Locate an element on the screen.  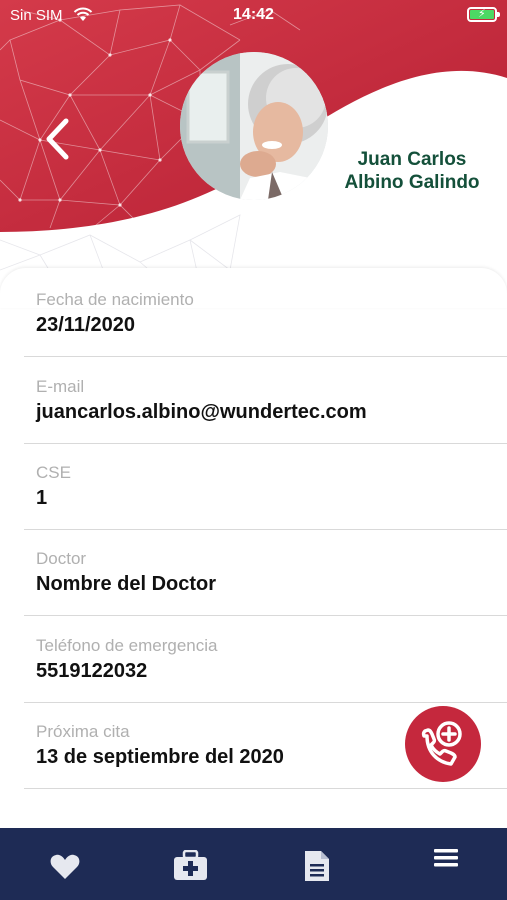
battery-icon: ⚡ is located at coordinates (483, 14).